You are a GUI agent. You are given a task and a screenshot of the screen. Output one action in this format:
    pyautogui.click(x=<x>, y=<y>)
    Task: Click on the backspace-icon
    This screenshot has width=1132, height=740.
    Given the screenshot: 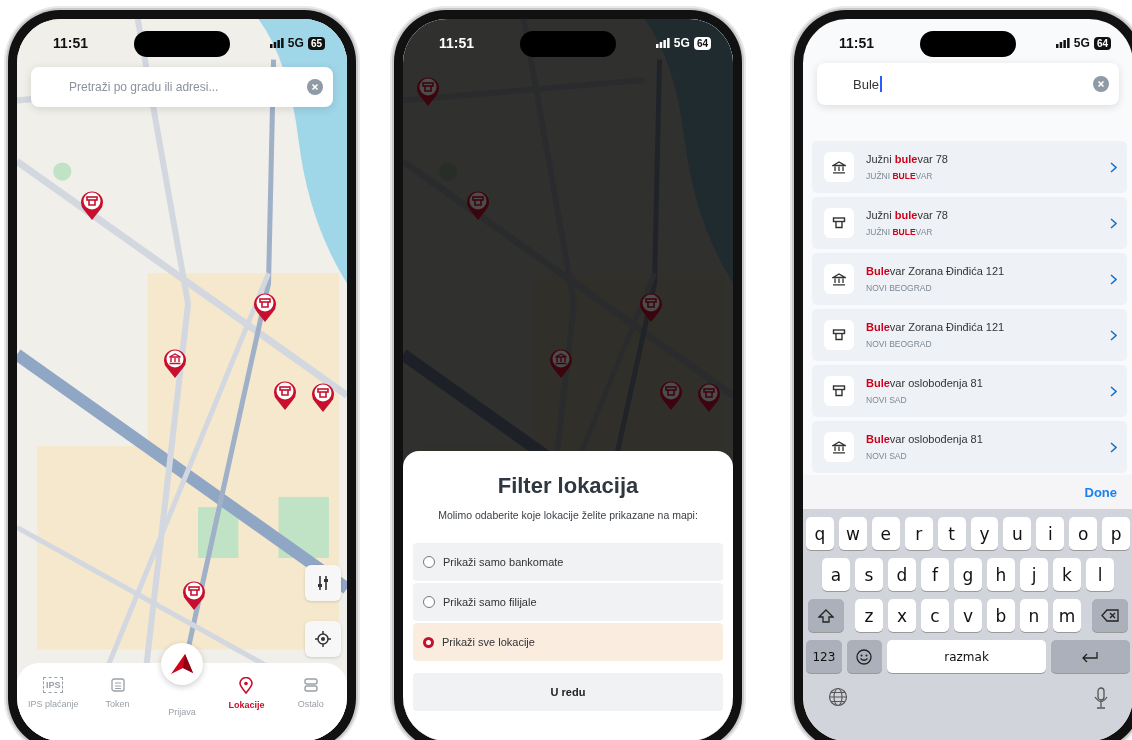 What is the action you would take?
    pyautogui.click(x=1110, y=615)
    